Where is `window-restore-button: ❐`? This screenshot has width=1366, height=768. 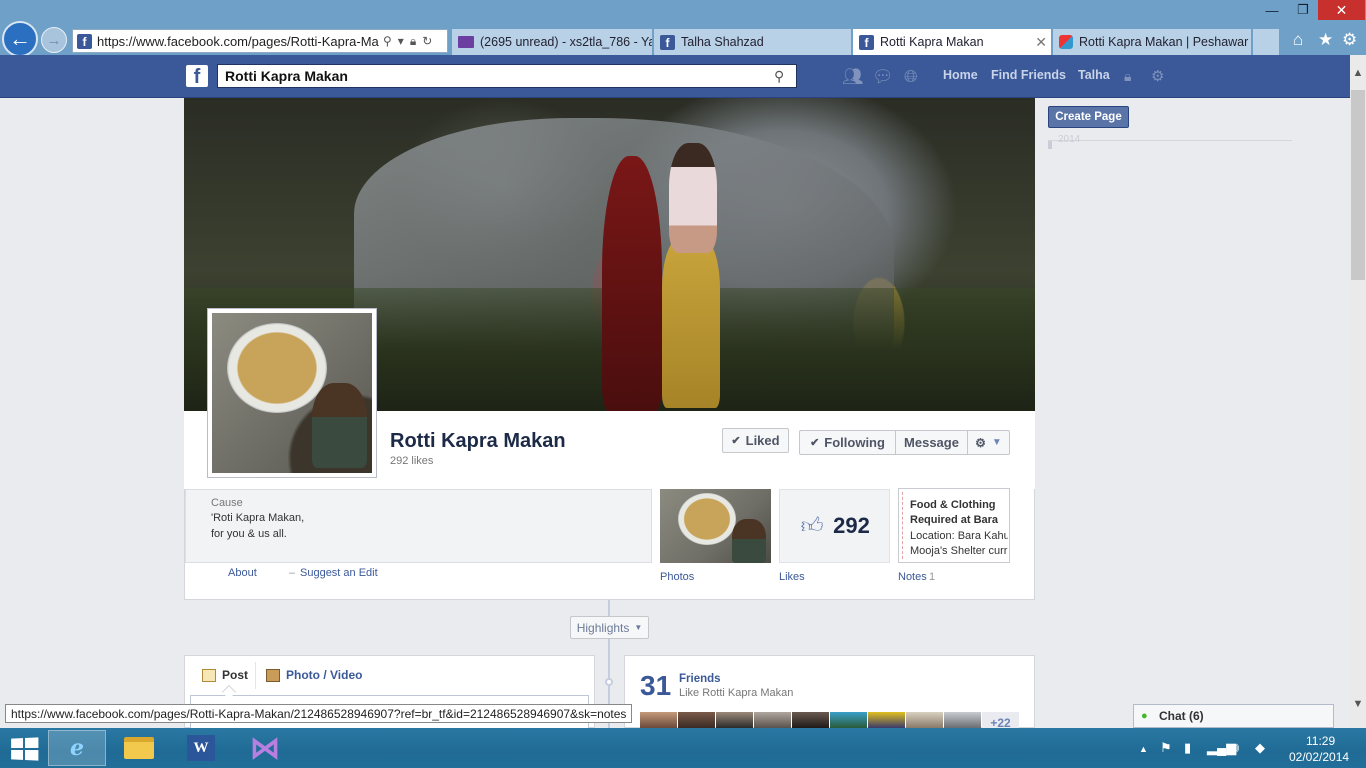
window-restore-button: ❐ is located at coordinates (1303, 10).